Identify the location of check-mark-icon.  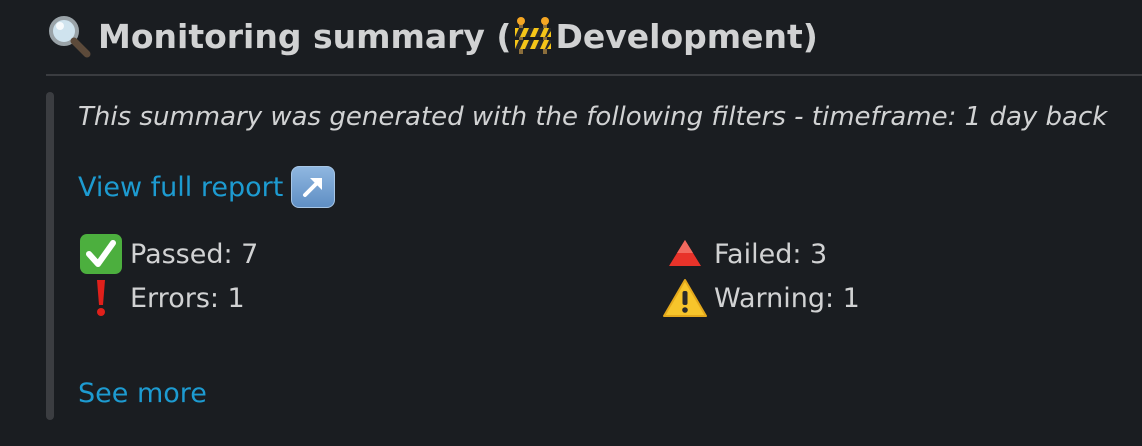
(101, 254).